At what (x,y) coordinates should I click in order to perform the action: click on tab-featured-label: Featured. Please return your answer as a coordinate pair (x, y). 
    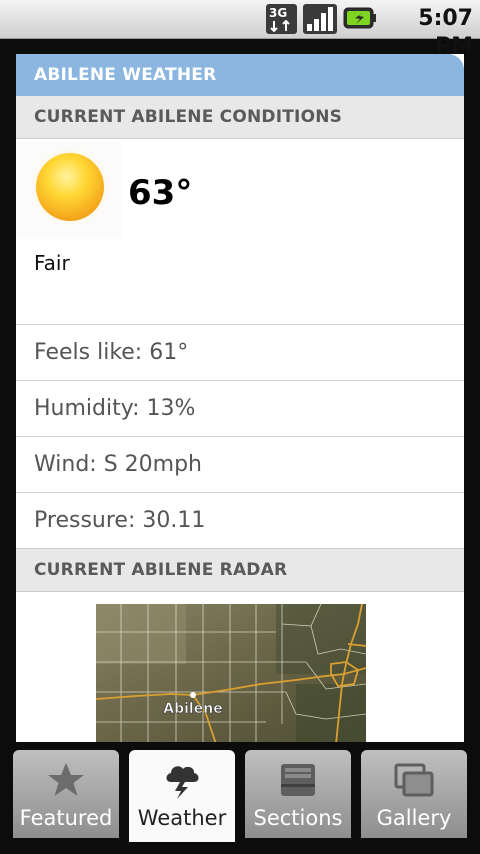
    Looking at the image, I should click on (66, 818).